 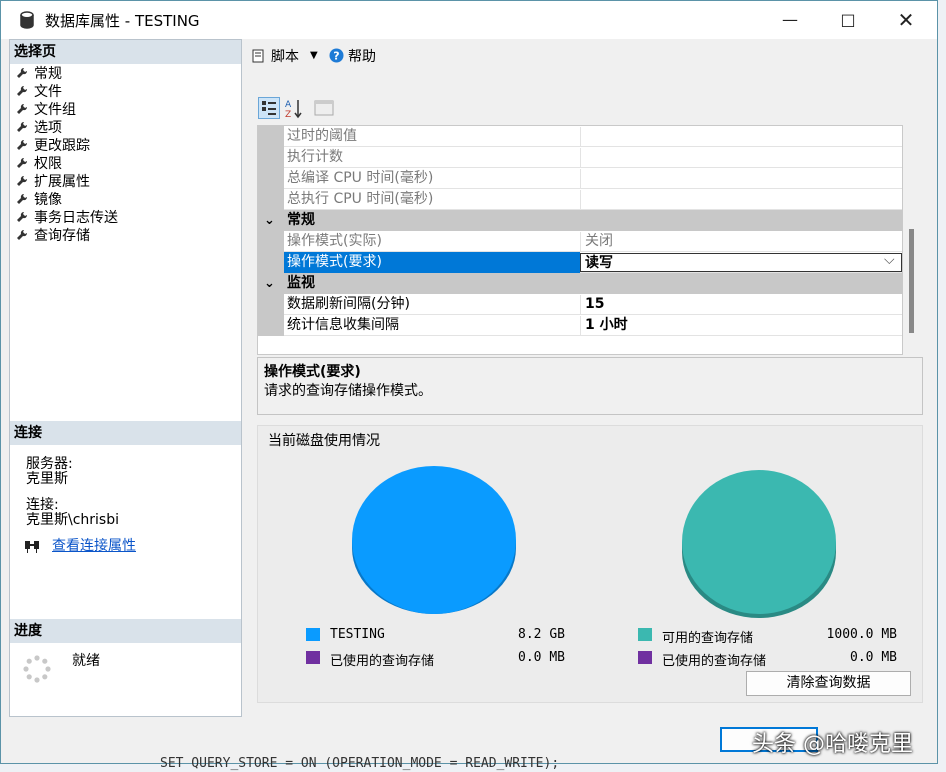 I want to click on pie-slice-testing, so click(x=434, y=540).